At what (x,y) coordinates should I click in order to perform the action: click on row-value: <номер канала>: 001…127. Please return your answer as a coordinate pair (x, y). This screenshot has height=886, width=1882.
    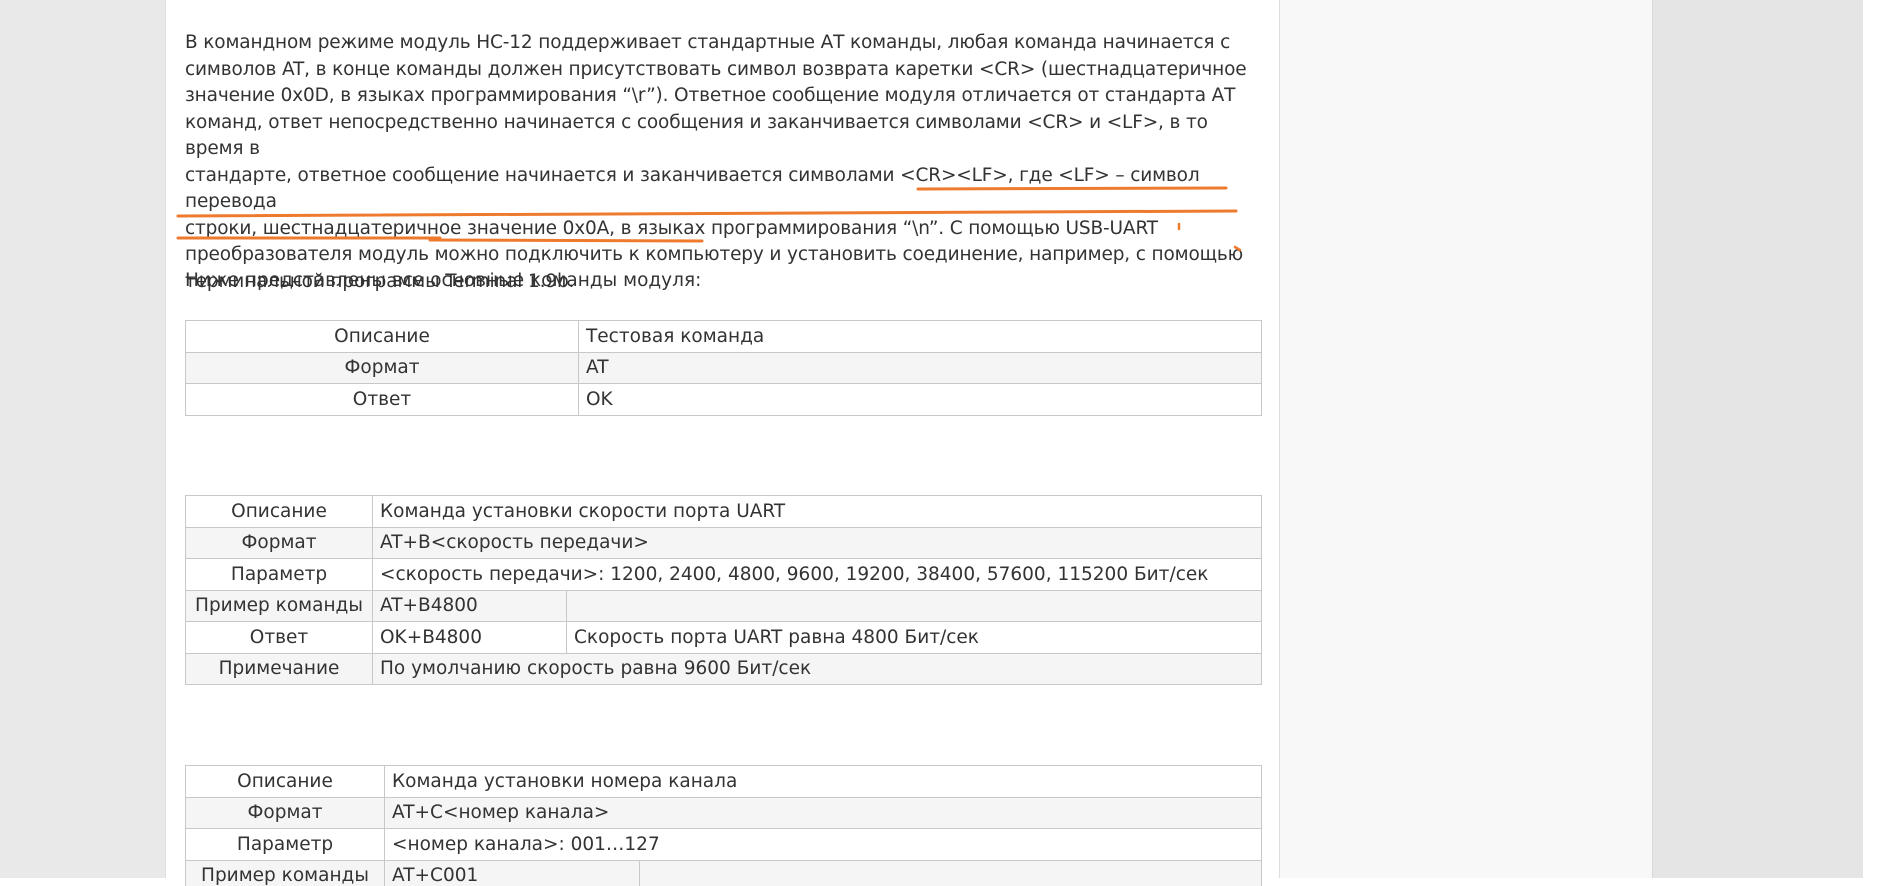
    Looking at the image, I should click on (823, 844).